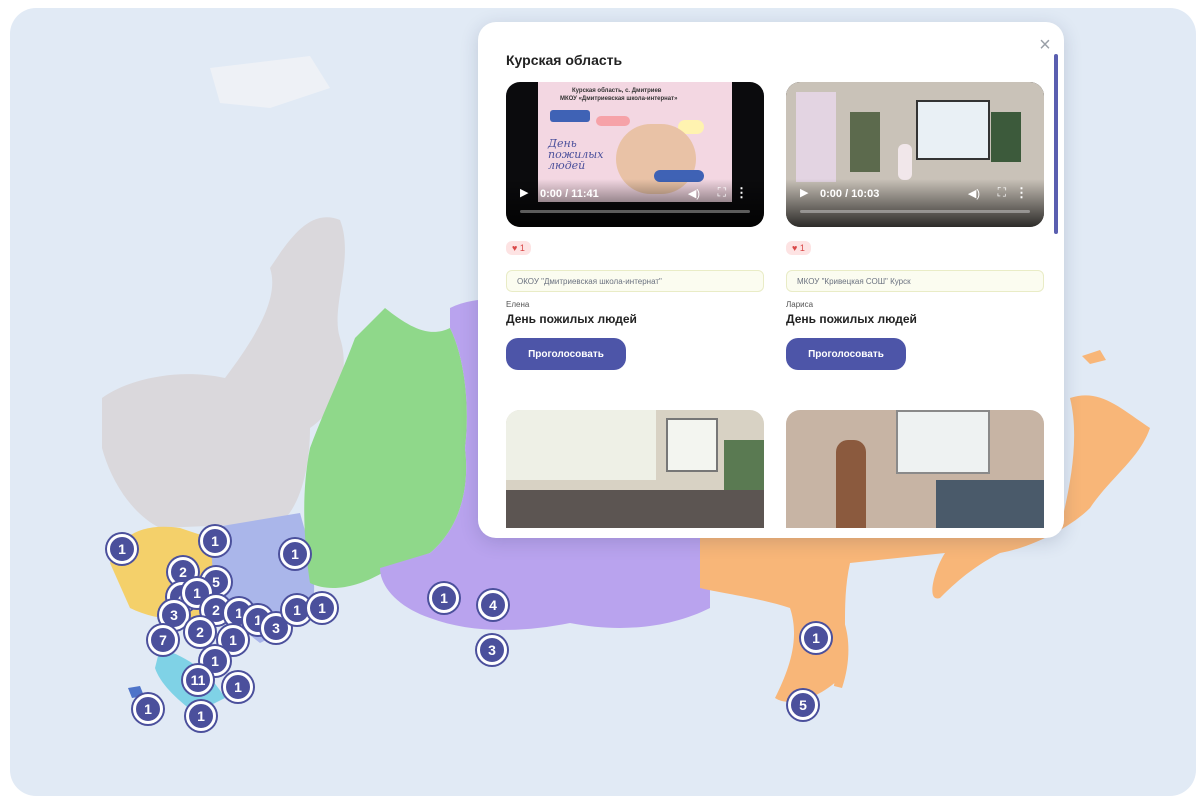 This screenshot has width=1204, height=802. Describe the element at coordinates (492, 650) in the screenshot. I see `map-cluster: 3` at that location.